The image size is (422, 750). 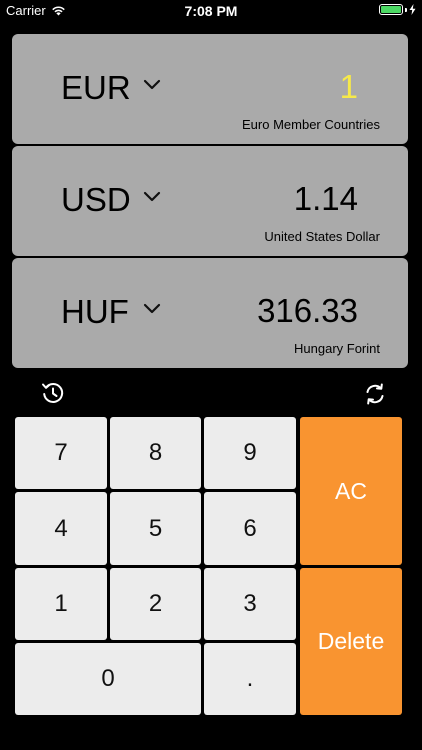 What do you see at coordinates (351, 641) in the screenshot?
I see `delete-button: Delete` at bounding box center [351, 641].